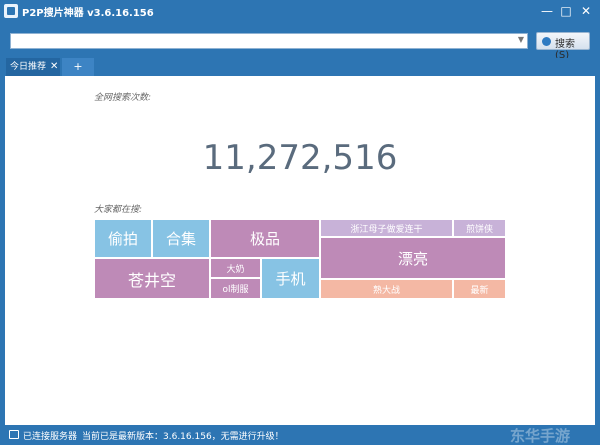  I want to click on hot-term-tile: 苍井空, so click(152, 278).